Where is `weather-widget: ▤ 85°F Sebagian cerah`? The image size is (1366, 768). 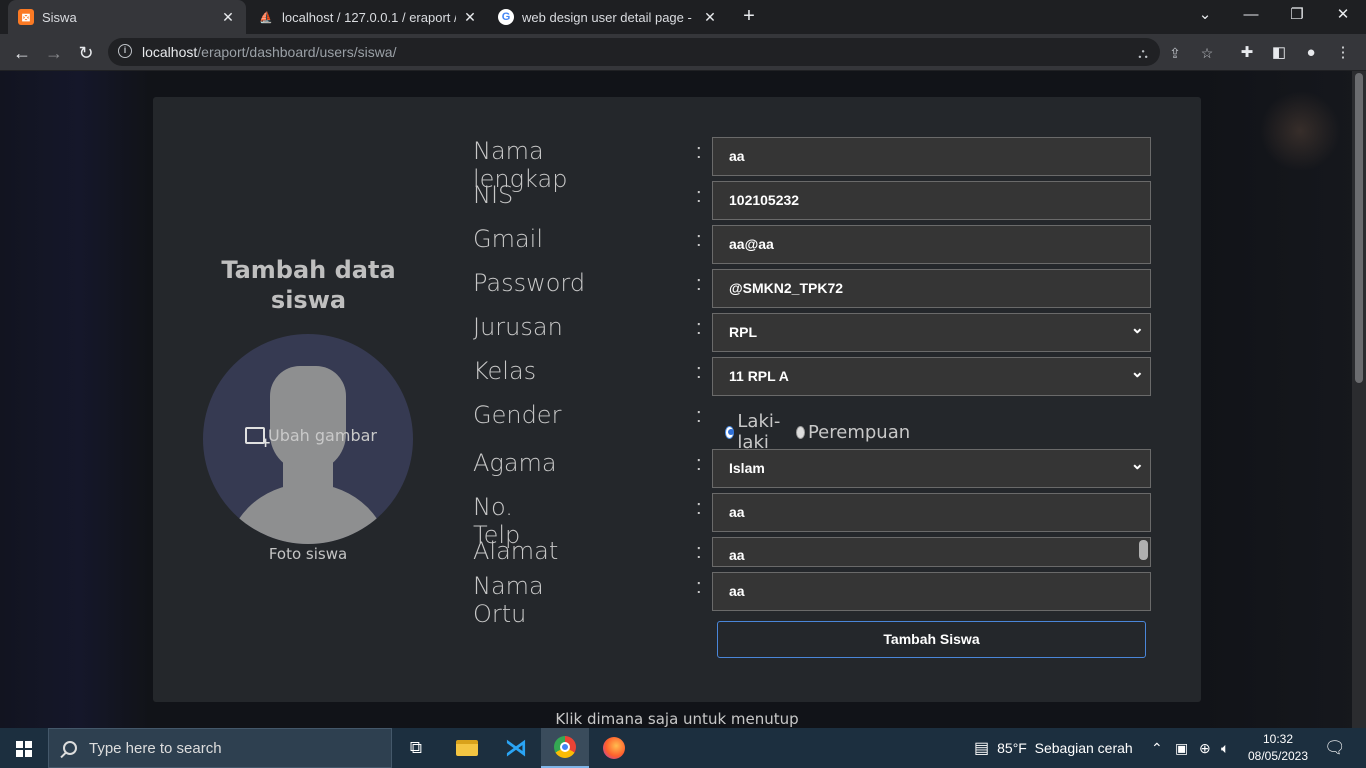
weather-widget: ▤ 85°F Sebagian cerah is located at coordinates (1053, 748).